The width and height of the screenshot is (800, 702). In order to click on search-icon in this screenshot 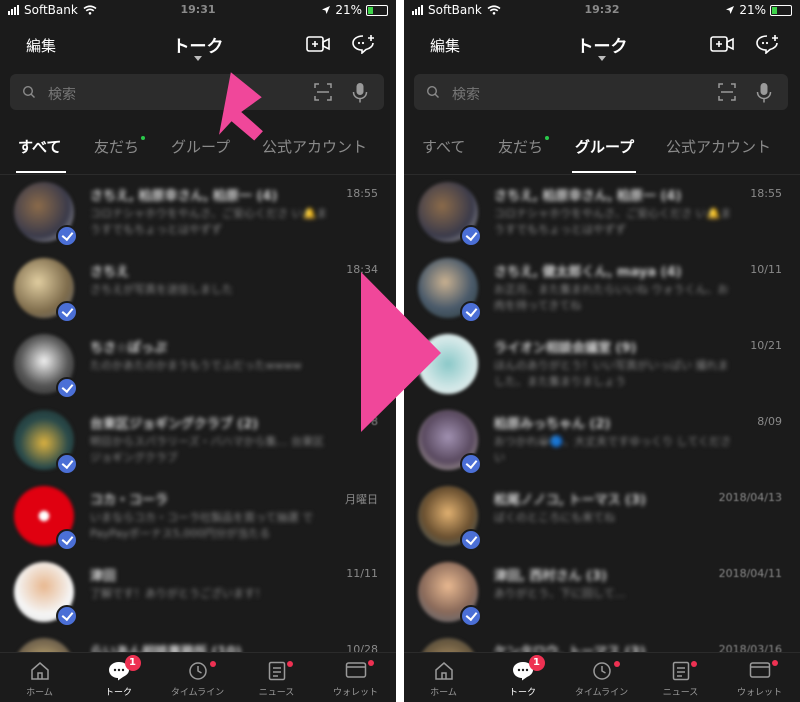, I will do `click(28, 91)`.